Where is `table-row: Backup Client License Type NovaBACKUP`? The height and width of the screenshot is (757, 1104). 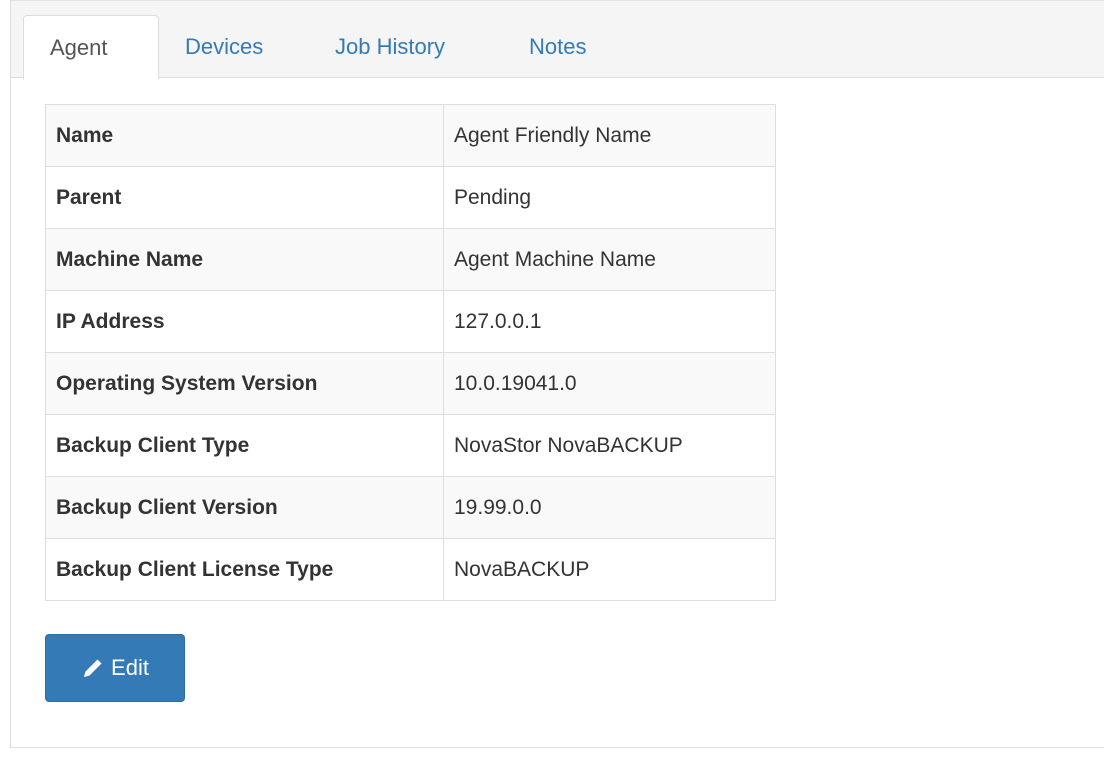
table-row: Backup Client License Type NovaBACKUP is located at coordinates (410, 569).